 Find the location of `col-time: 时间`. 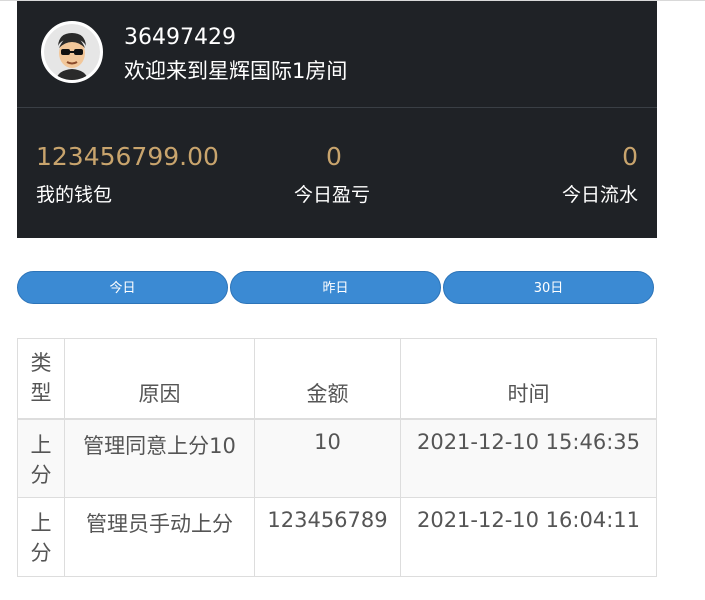

col-time: 时间 is located at coordinates (528, 379).